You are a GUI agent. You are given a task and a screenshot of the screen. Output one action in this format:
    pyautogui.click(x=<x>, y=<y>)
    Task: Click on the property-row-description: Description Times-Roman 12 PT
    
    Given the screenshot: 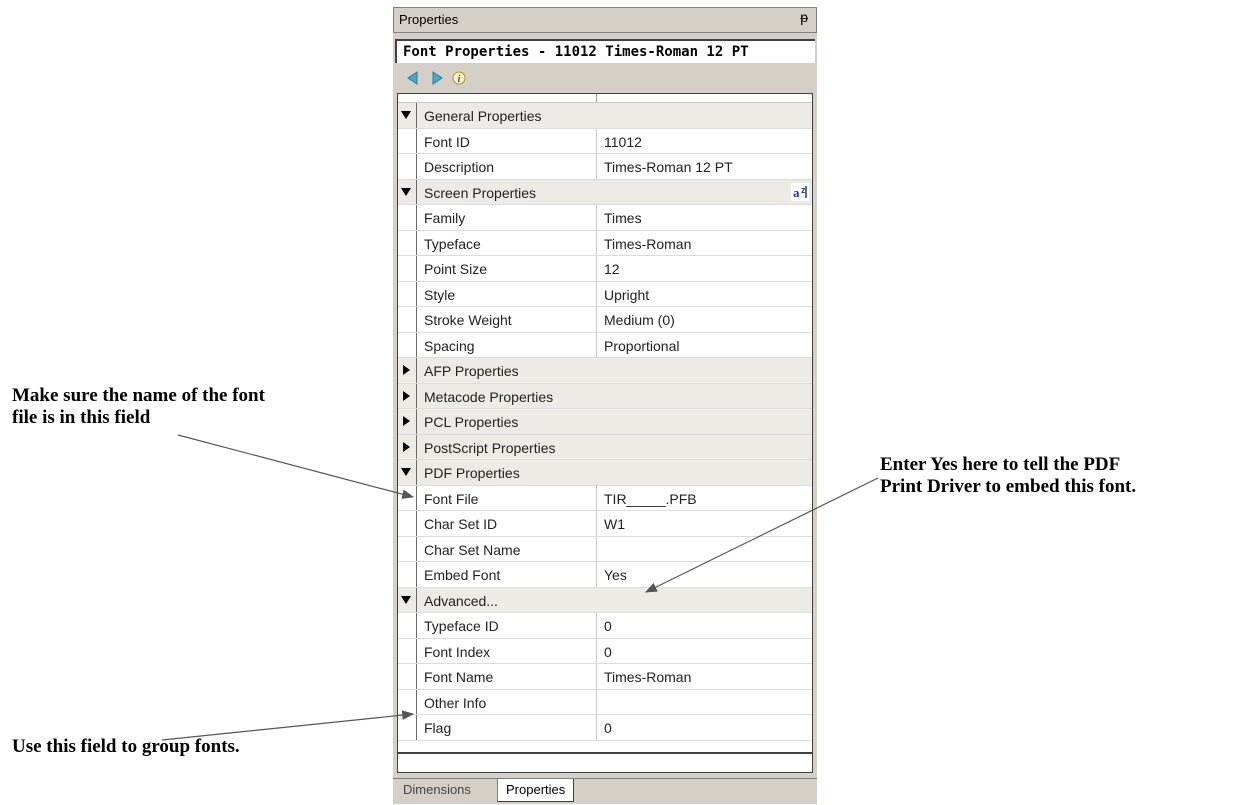 What is the action you would take?
    pyautogui.click(x=605, y=167)
    